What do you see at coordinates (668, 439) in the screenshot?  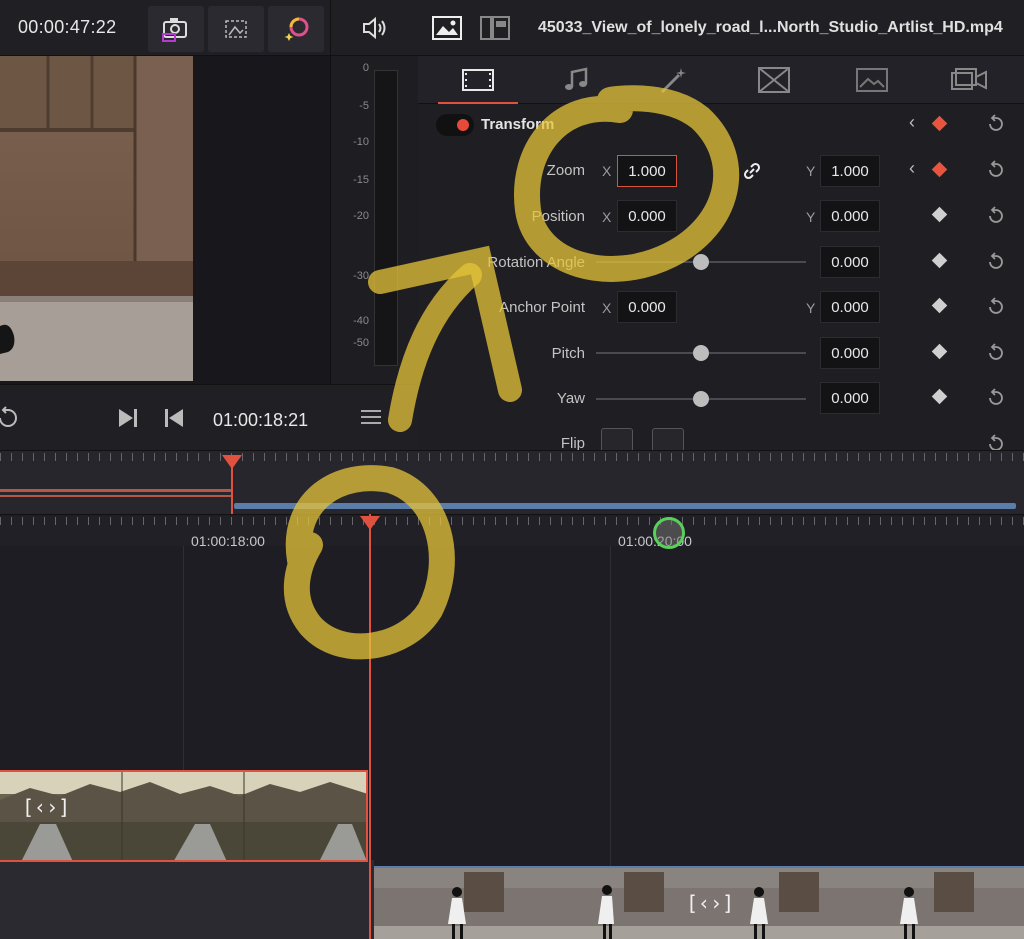 I see `flip-vertical-button` at bounding box center [668, 439].